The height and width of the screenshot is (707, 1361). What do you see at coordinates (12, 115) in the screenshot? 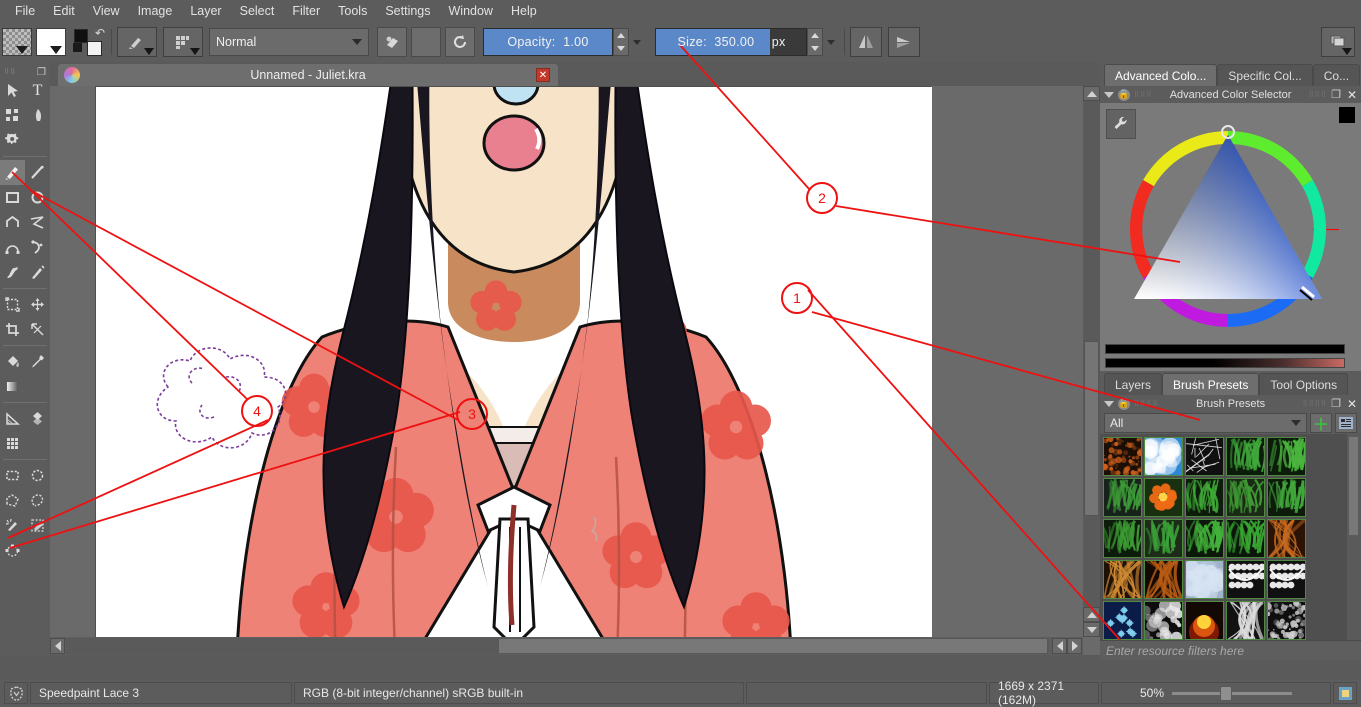
I see `tool-edit-shapes` at bounding box center [12, 115].